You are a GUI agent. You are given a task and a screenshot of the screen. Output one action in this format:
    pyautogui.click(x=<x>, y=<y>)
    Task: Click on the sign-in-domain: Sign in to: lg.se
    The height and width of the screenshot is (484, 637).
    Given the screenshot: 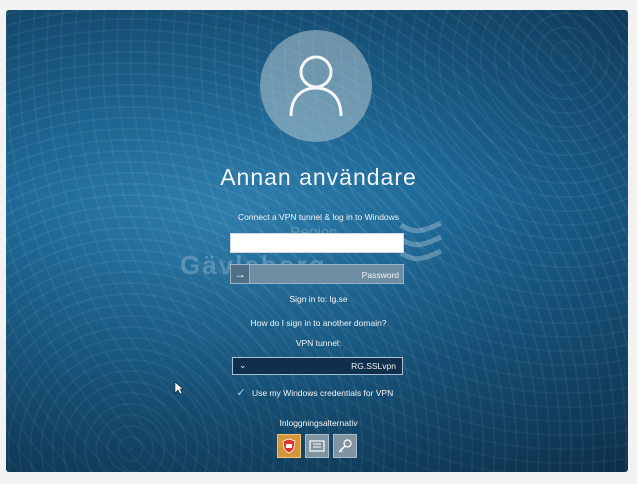 What is the action you would take?
    pyautogui.click(x=318, y=299)
    